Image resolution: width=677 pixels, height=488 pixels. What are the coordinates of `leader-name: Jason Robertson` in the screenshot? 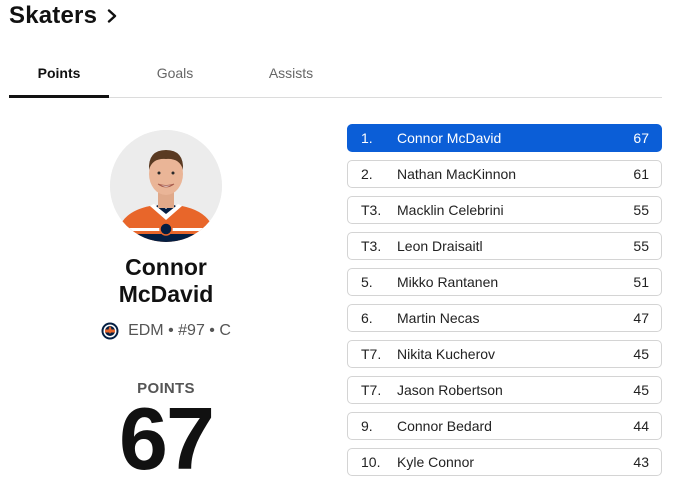 It's located at (450, 390).